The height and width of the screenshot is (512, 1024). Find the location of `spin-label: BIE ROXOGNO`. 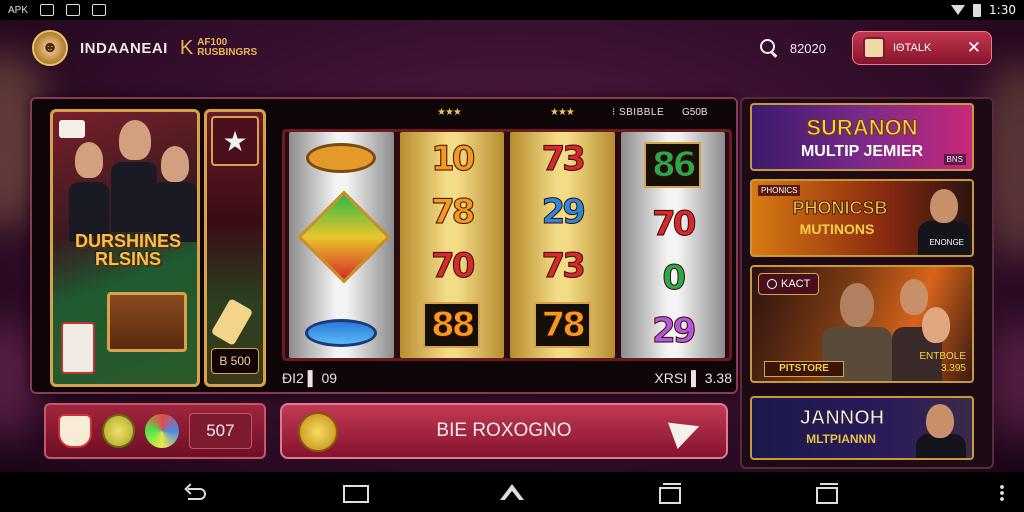

spin-label: BIE ROXOGNO is located at coordinates (504, 430).